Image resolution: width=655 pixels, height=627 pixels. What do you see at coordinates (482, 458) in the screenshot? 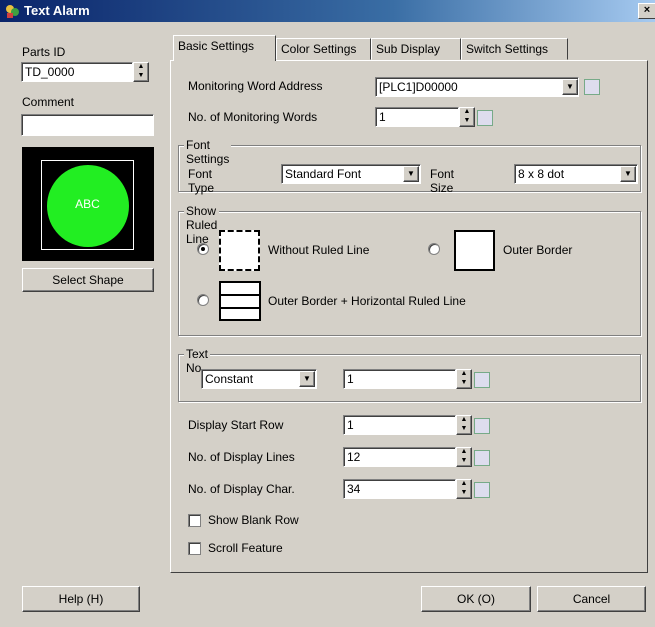
I see `num-lines-keypad-icon` at bounding box center [482, 458].